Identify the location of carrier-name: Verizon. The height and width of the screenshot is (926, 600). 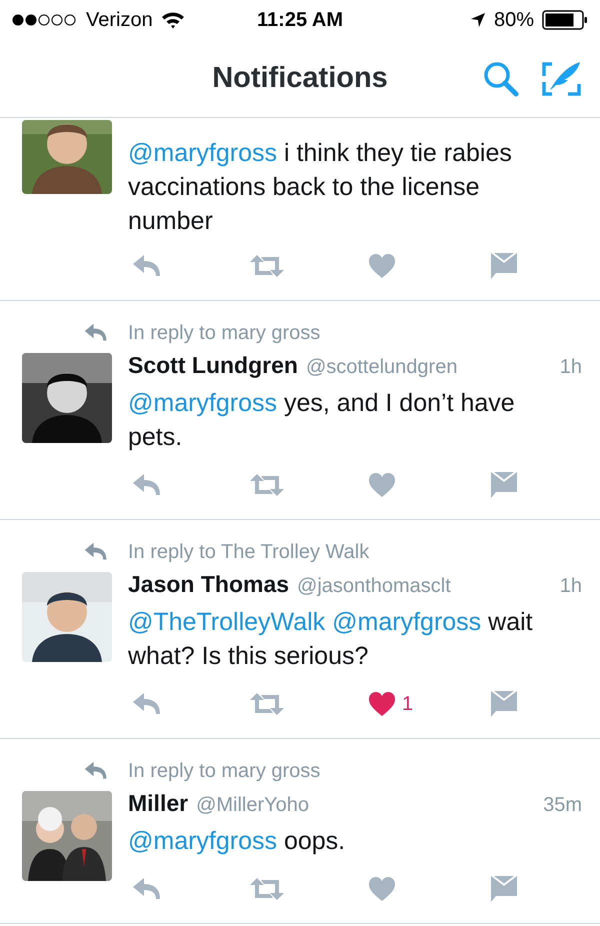
(119, 20).